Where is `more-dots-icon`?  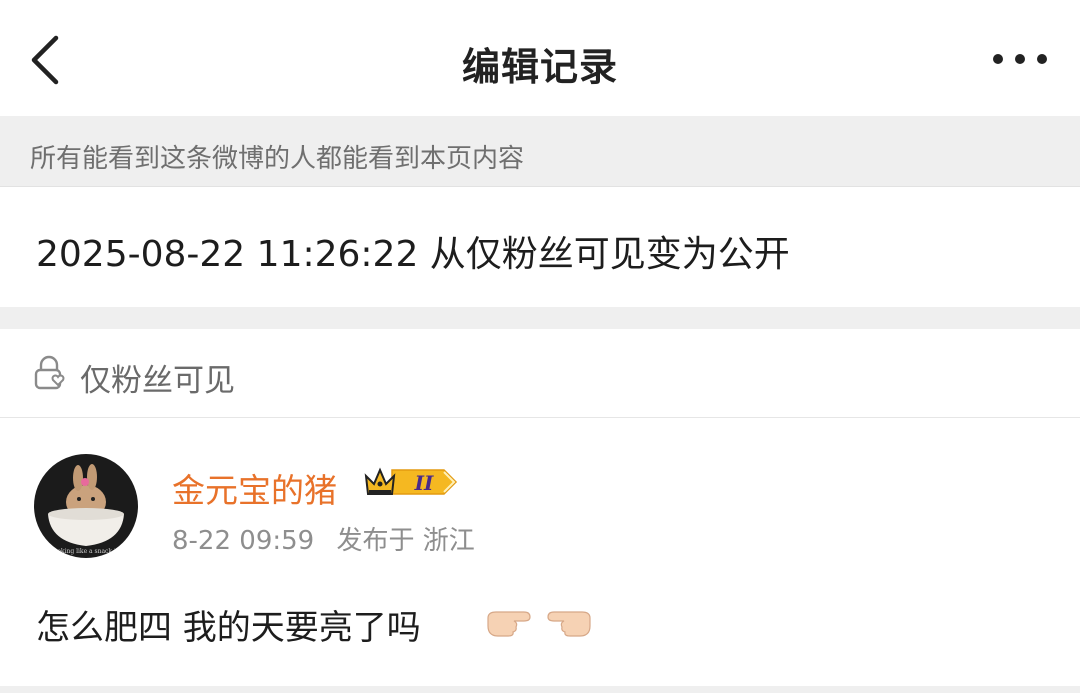
more-dots-icon is located at coordinates (1020, 59).